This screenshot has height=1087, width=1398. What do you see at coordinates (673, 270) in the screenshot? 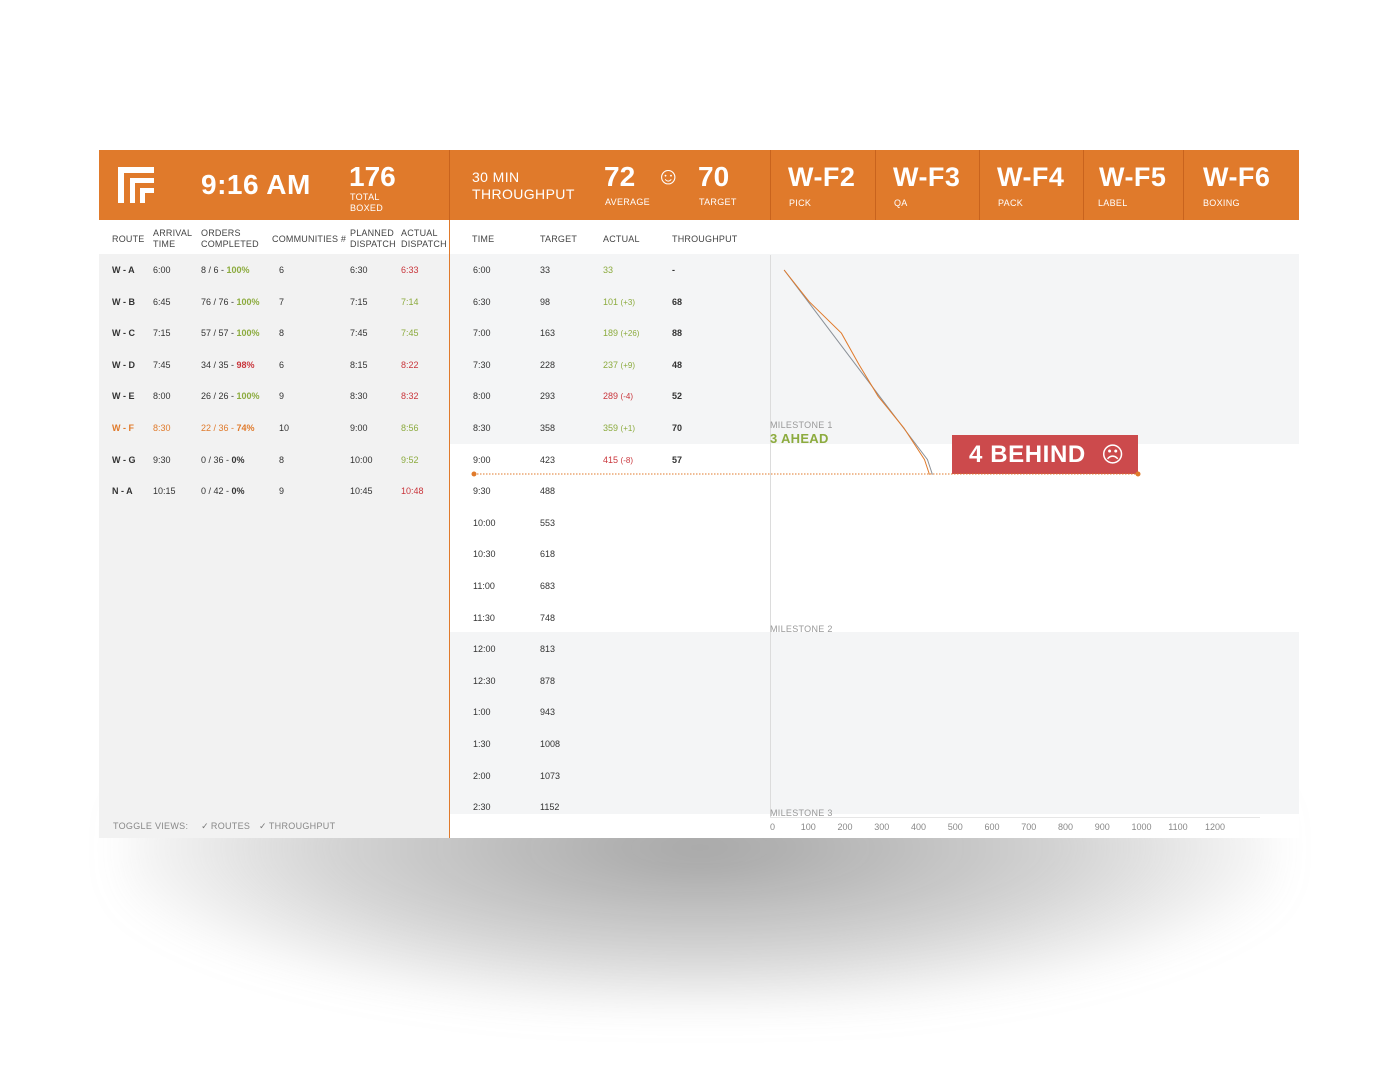
I see `slot-throughput: -` at bounding box center [673, 270].